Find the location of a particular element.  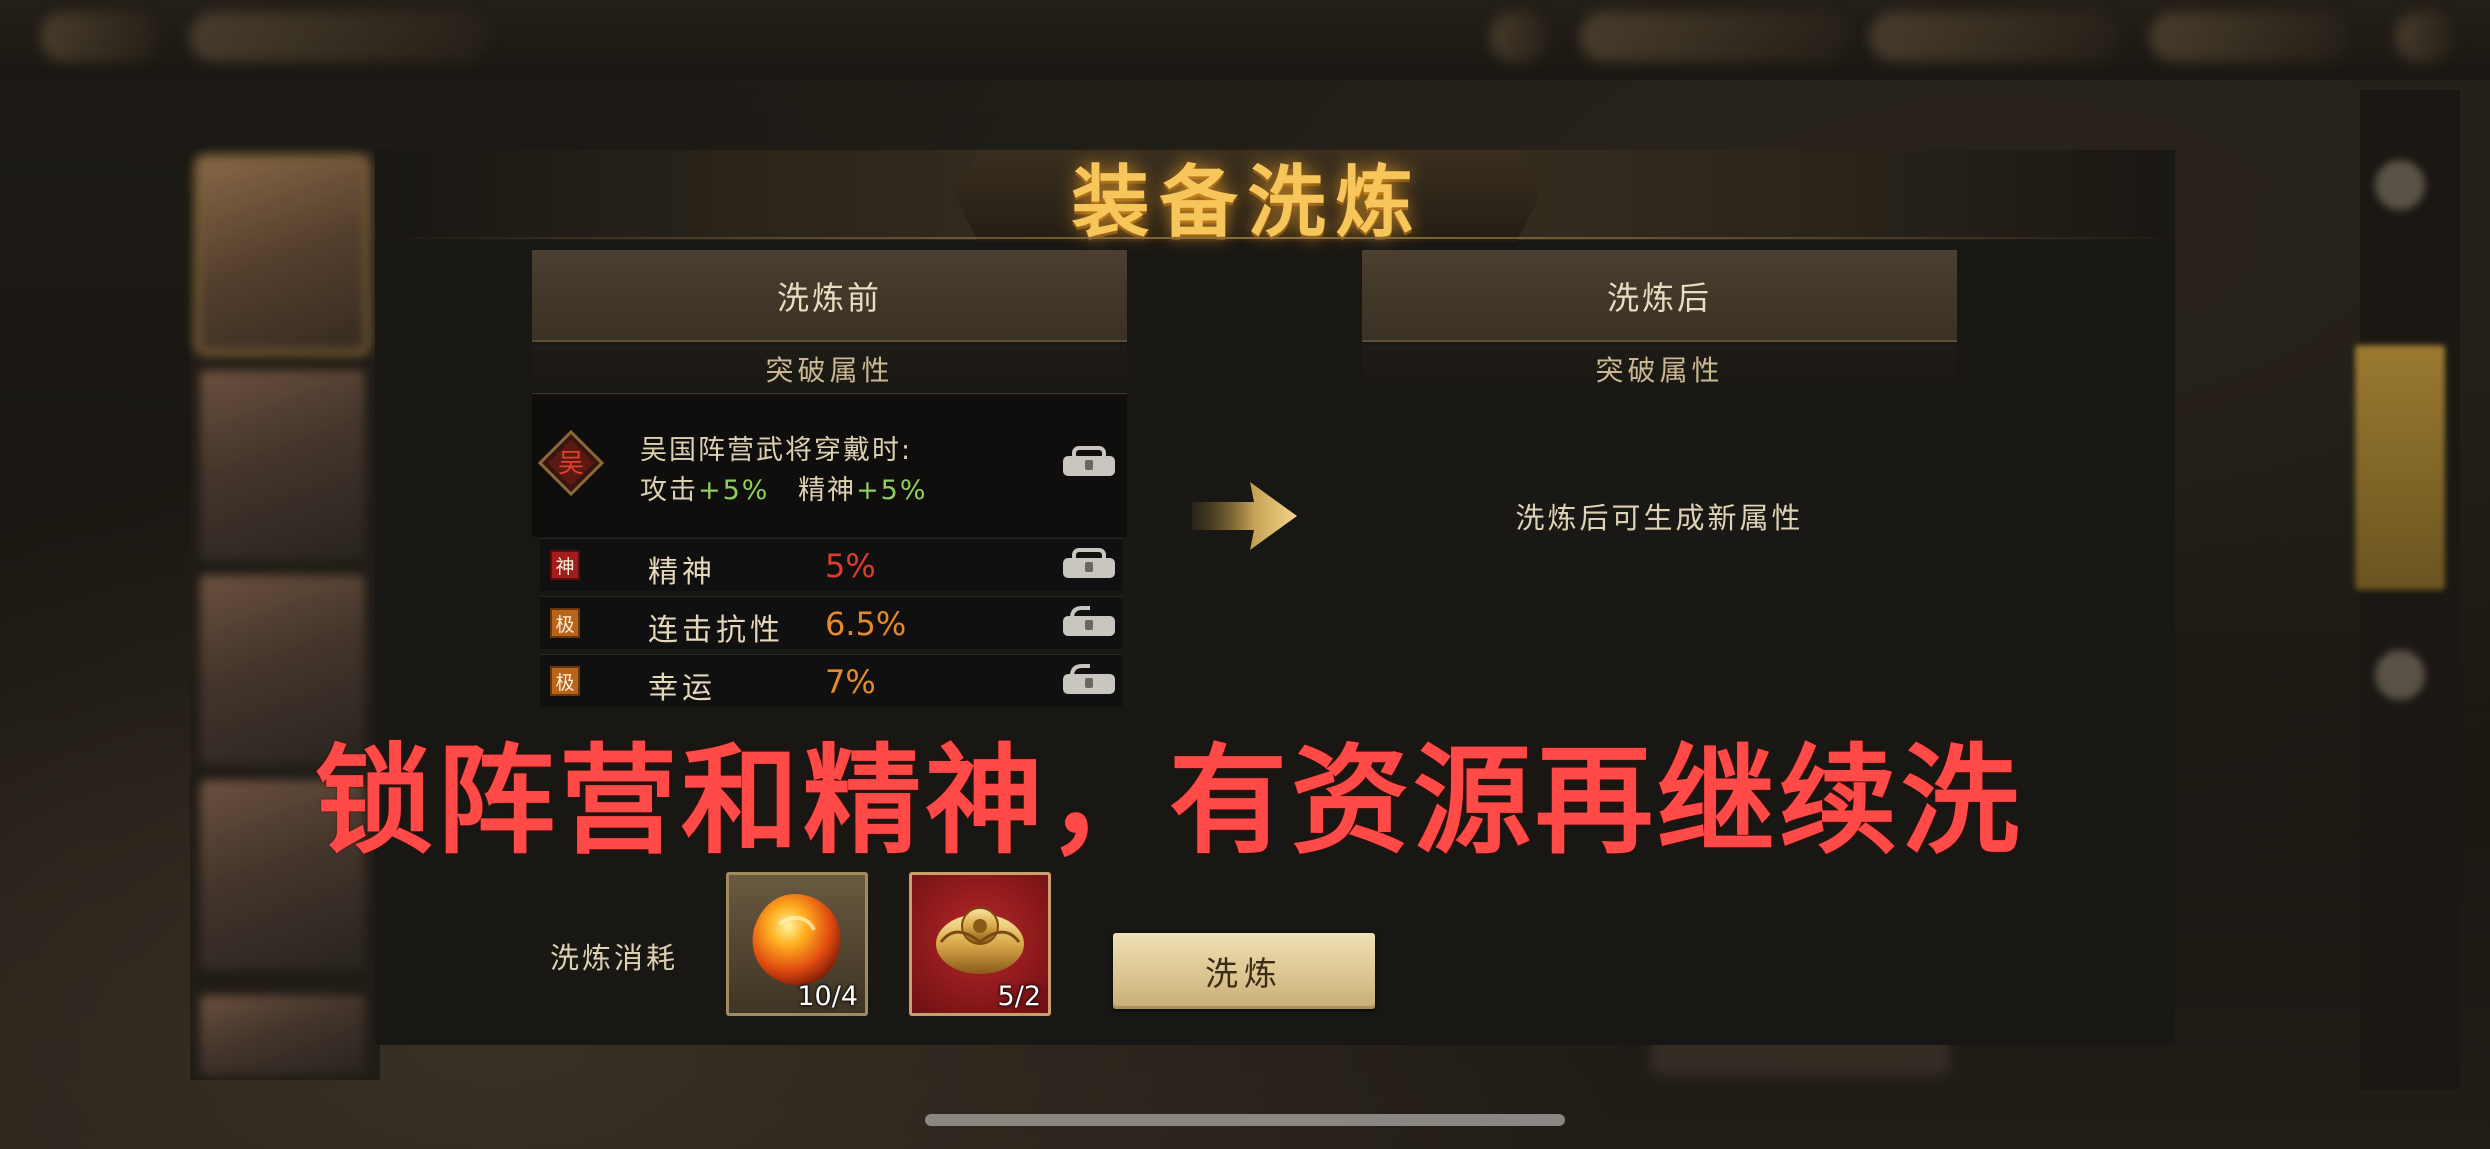

attribute-name: 连击抗性 is located at coordinates (716, 630).